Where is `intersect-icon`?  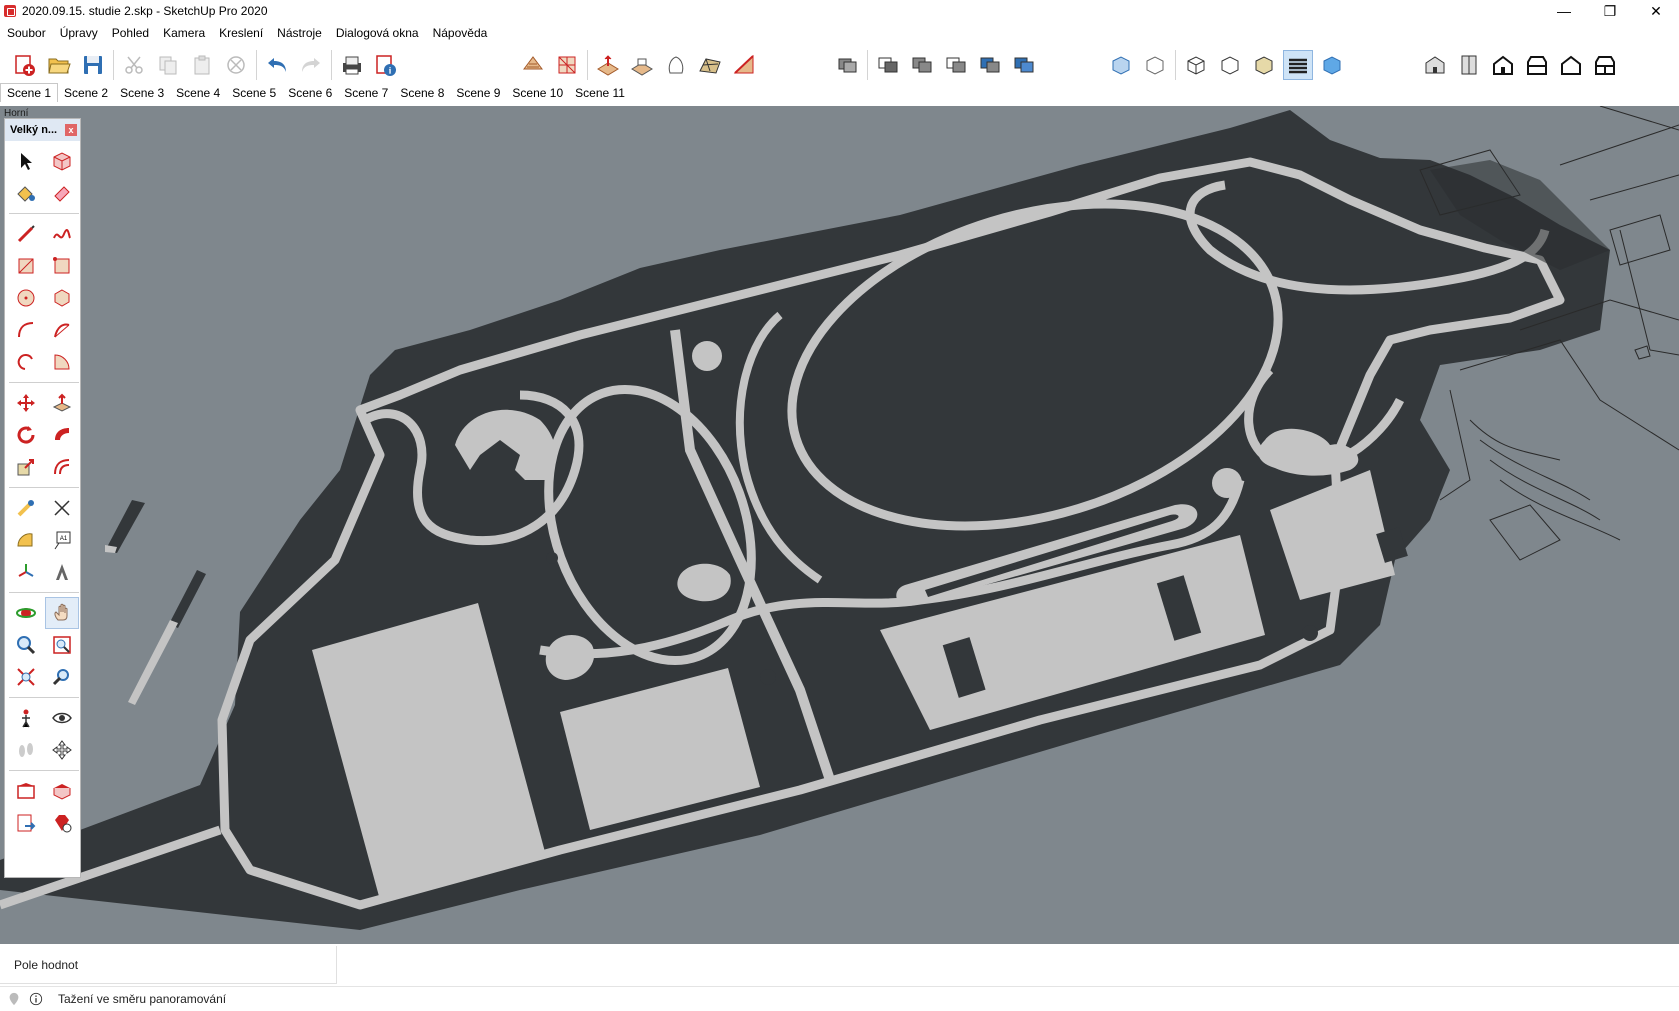
intersect-icon is located at coordinates (888, 65).